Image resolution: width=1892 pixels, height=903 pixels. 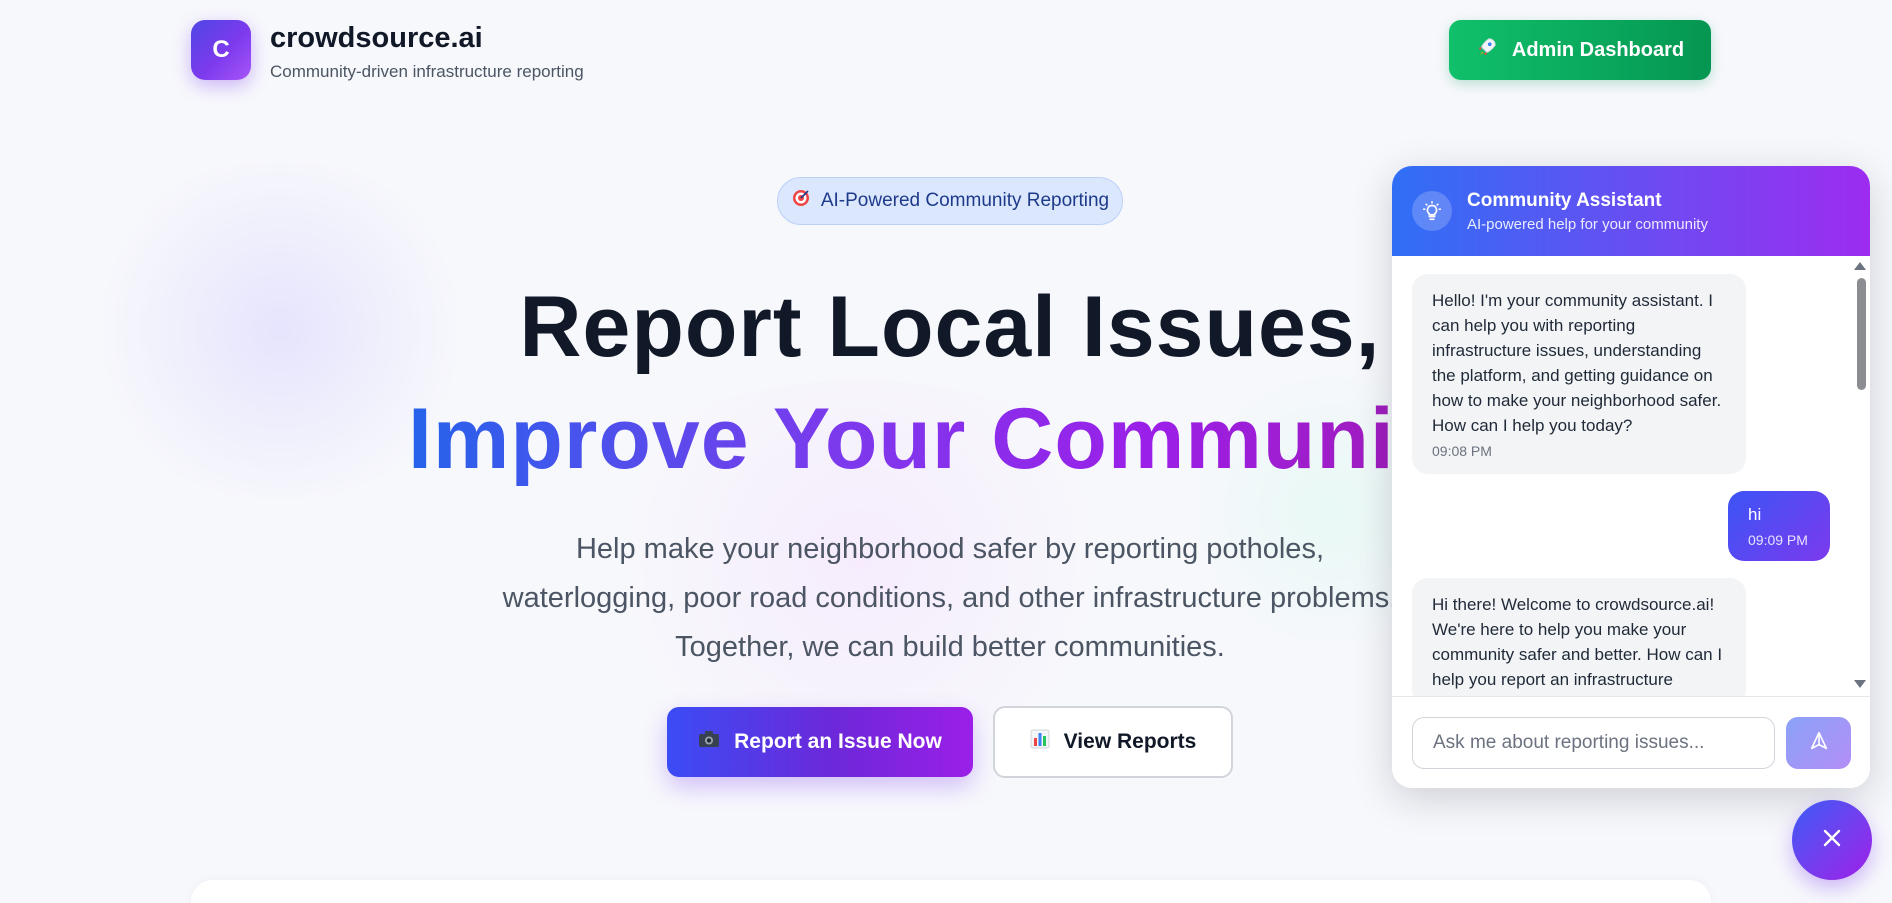 I want to click on user-message: hi 09:09 PM, so click(x=1779, y=526).